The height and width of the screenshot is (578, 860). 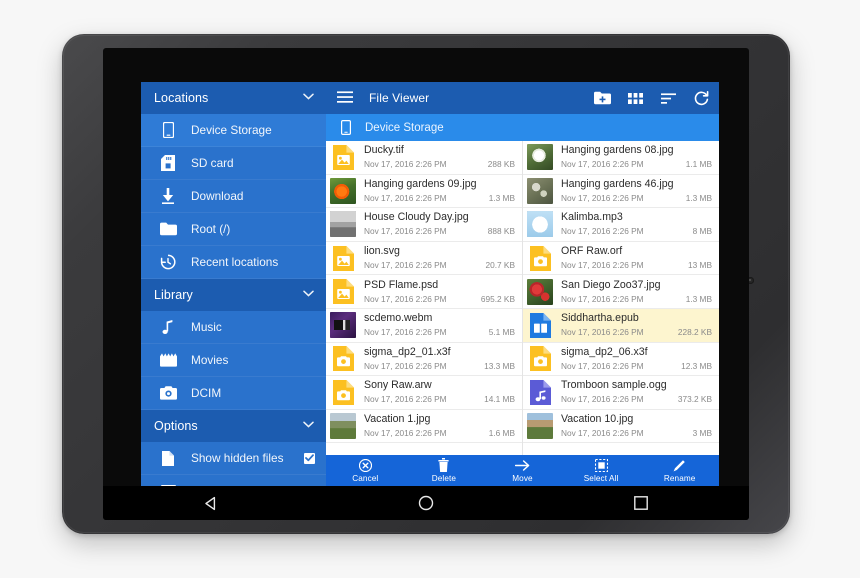 I want to click on file-subline: Nov 17, 2016 2:26 PM 1.3 MB, so click(x=636, y=299).